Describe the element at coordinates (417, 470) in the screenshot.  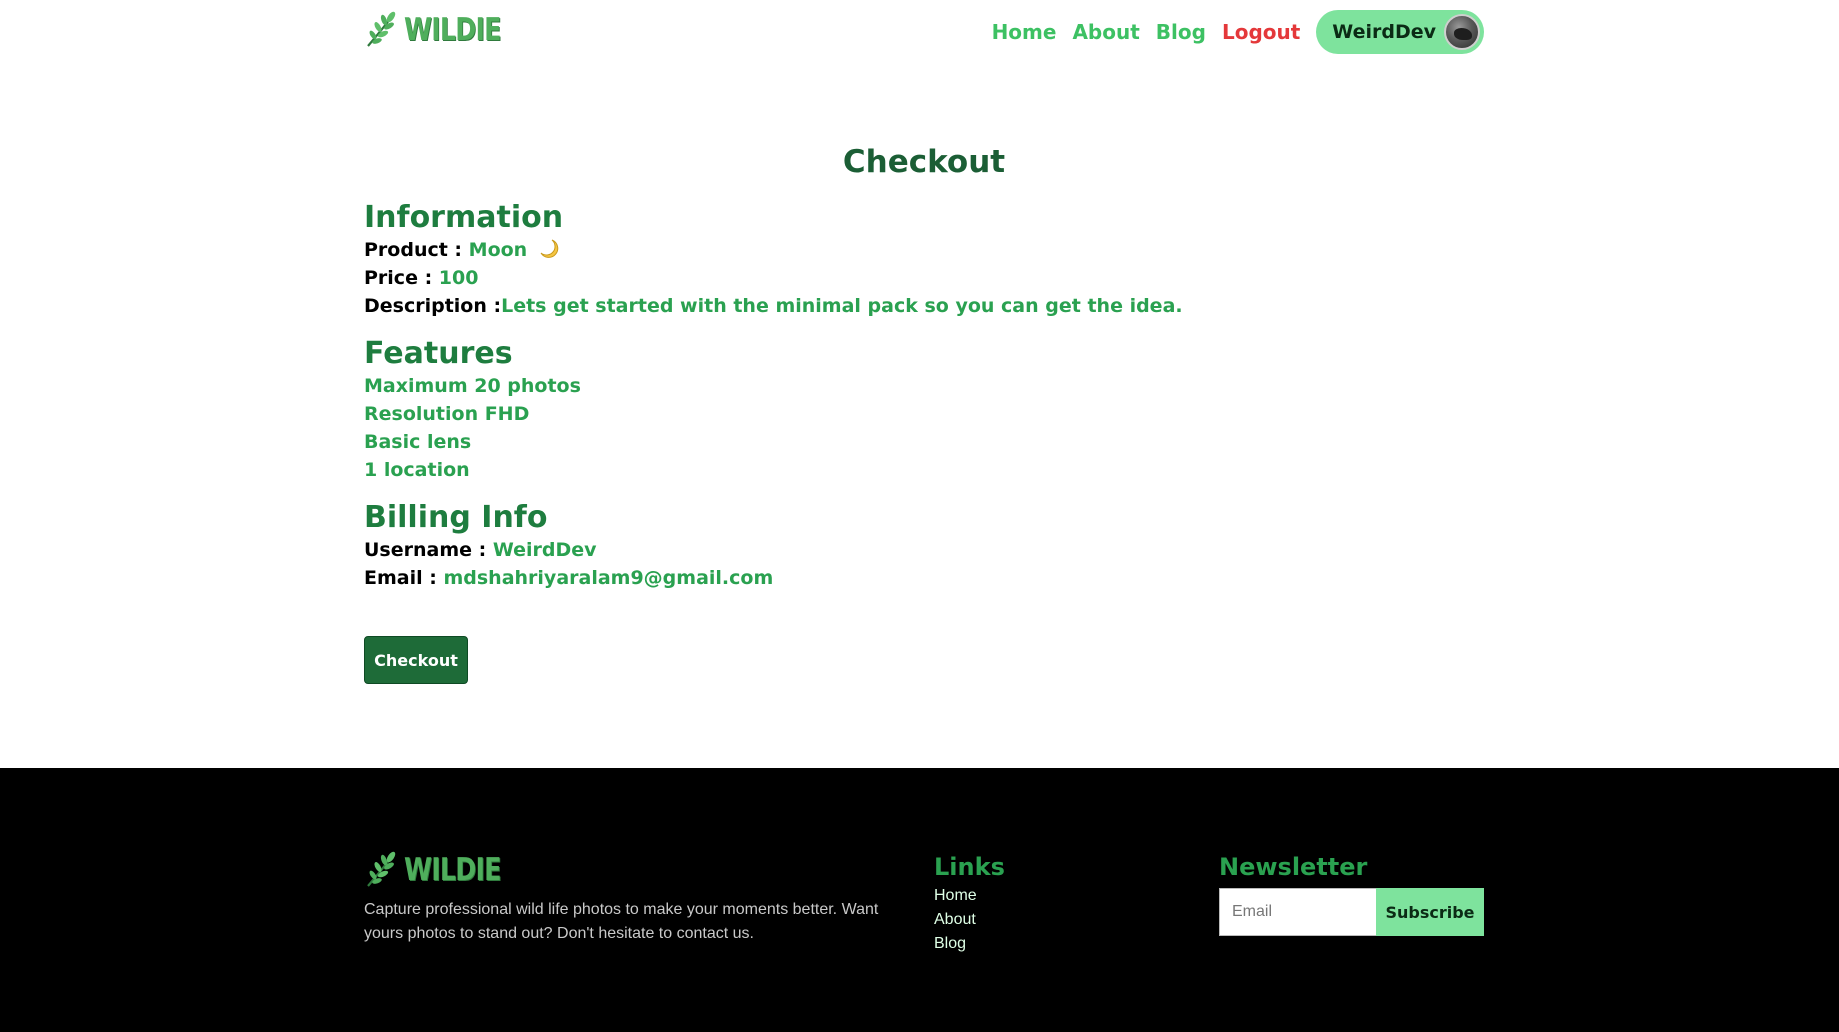
I see `feature-item: 1 location` at that location.